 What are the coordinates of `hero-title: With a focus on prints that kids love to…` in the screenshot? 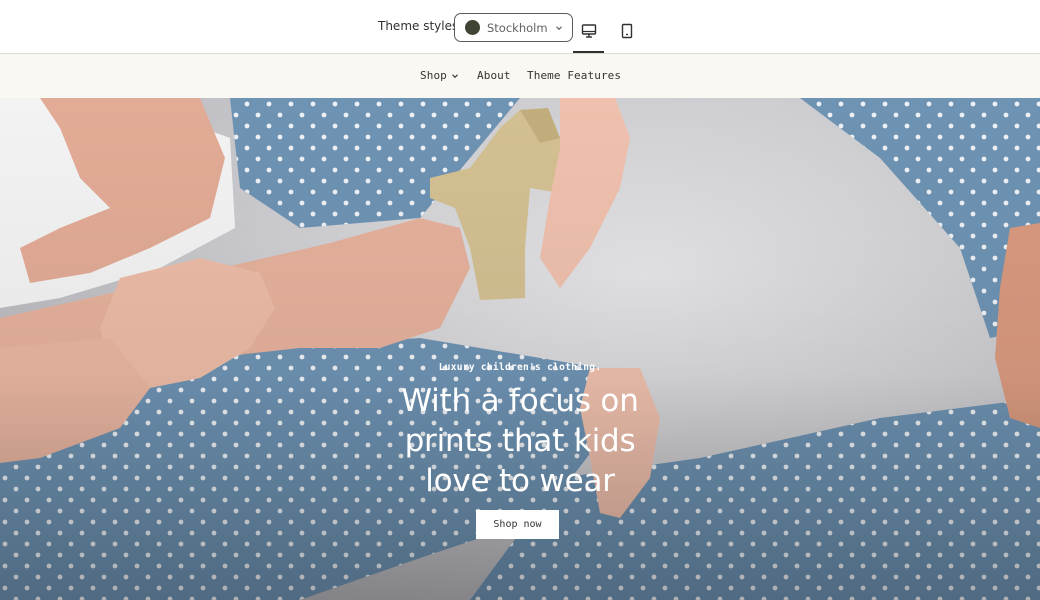 It's located at (520, 441).